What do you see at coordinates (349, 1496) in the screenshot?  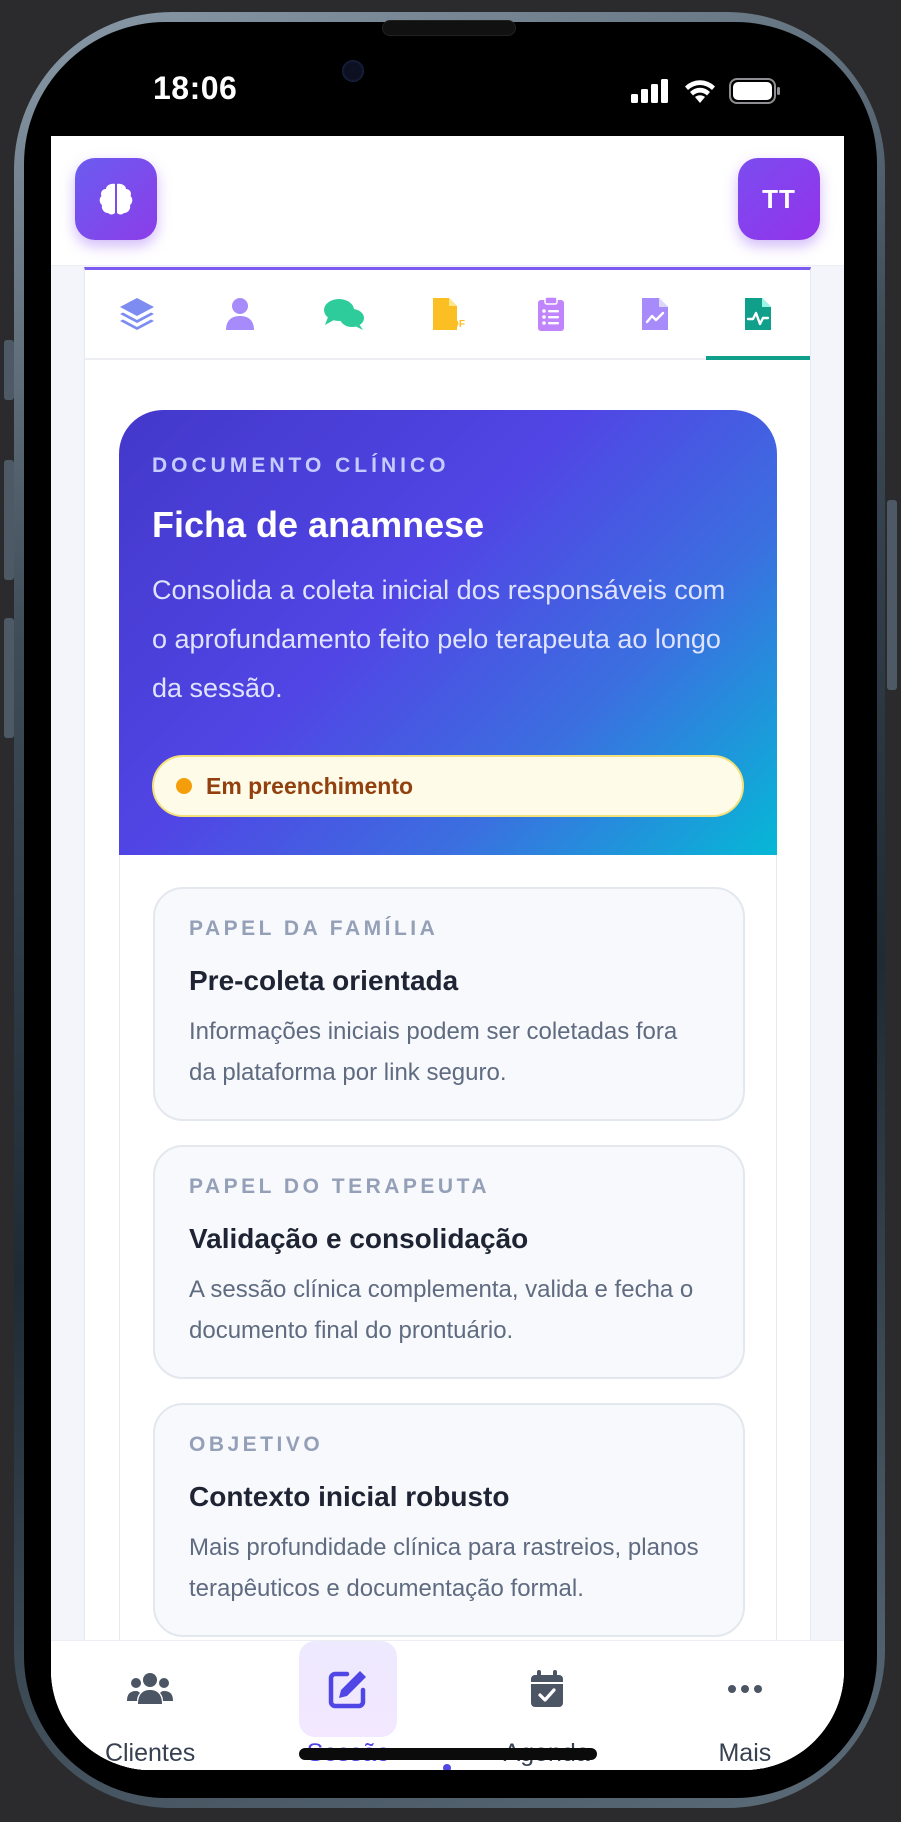 I see `card-title: Contexto inicial robusto` at bounding box center [349, 1496].